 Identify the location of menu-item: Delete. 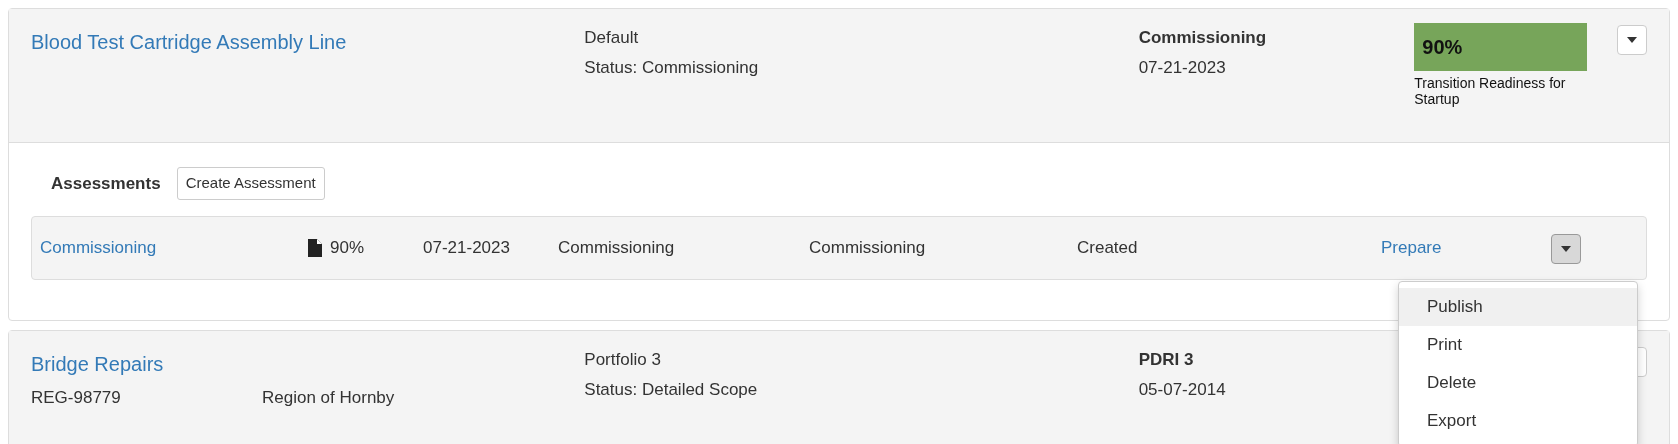
(1518, 382).